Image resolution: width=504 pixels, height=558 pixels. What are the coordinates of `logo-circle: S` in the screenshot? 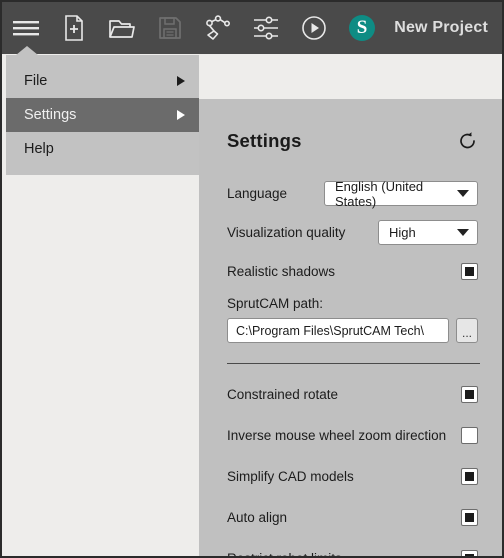 It's located at (362, 28).